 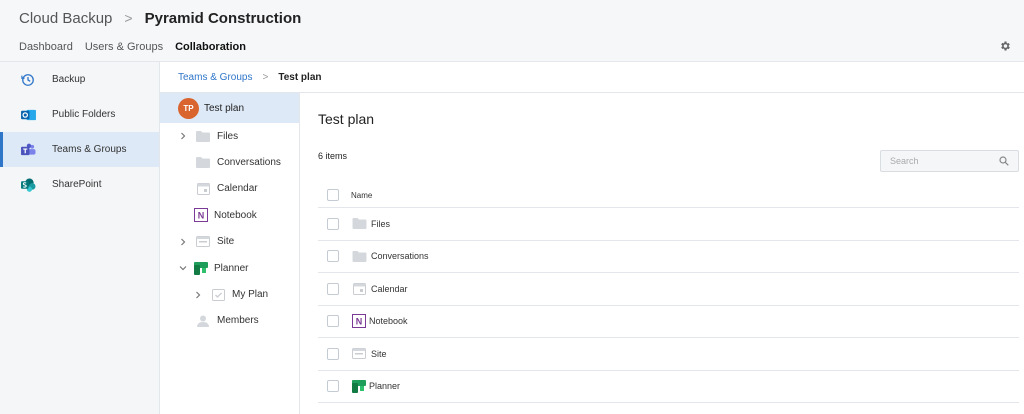 I want to click on organization-name: Pyramid Construction, so click(x=223, y=18).